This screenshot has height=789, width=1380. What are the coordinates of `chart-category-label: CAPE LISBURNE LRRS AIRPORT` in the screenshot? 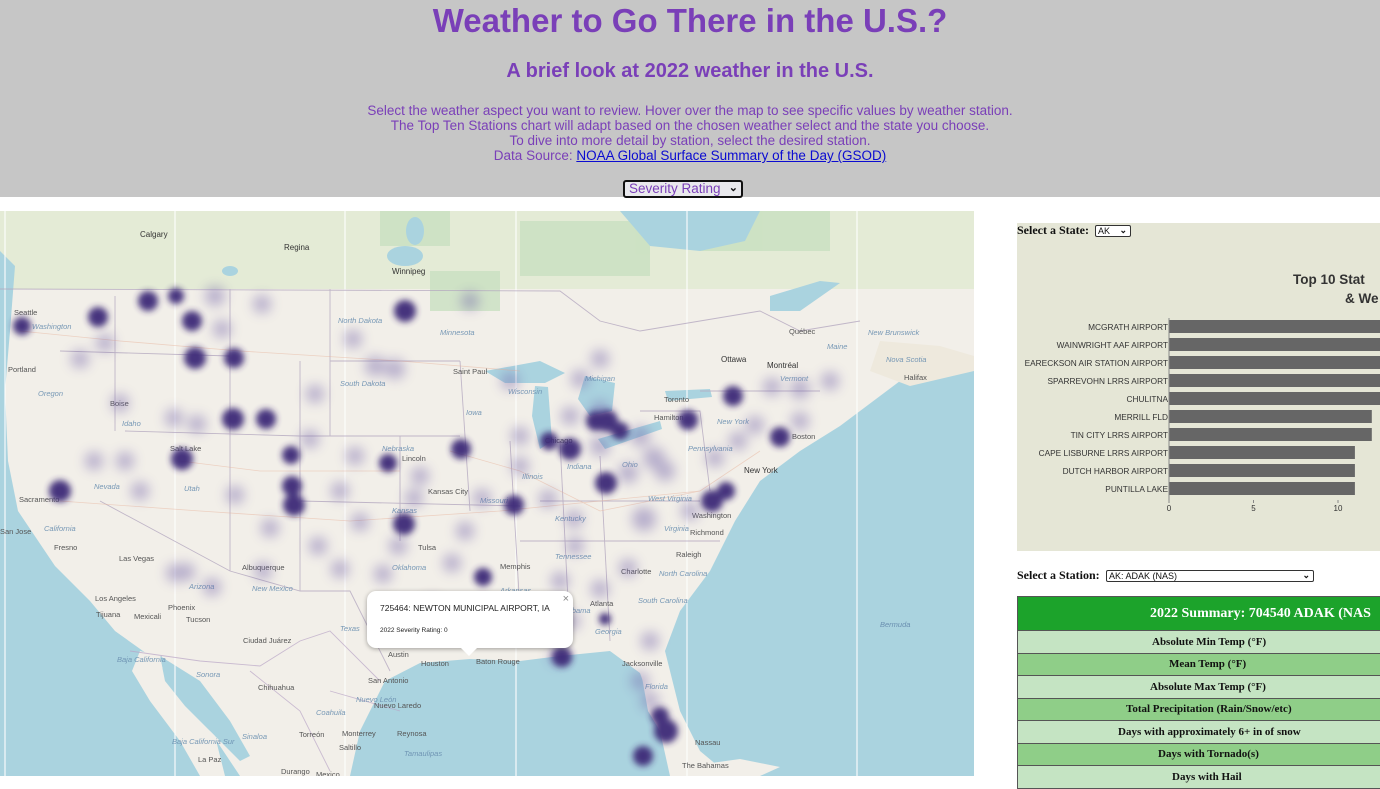 It's located at (1103, 453).